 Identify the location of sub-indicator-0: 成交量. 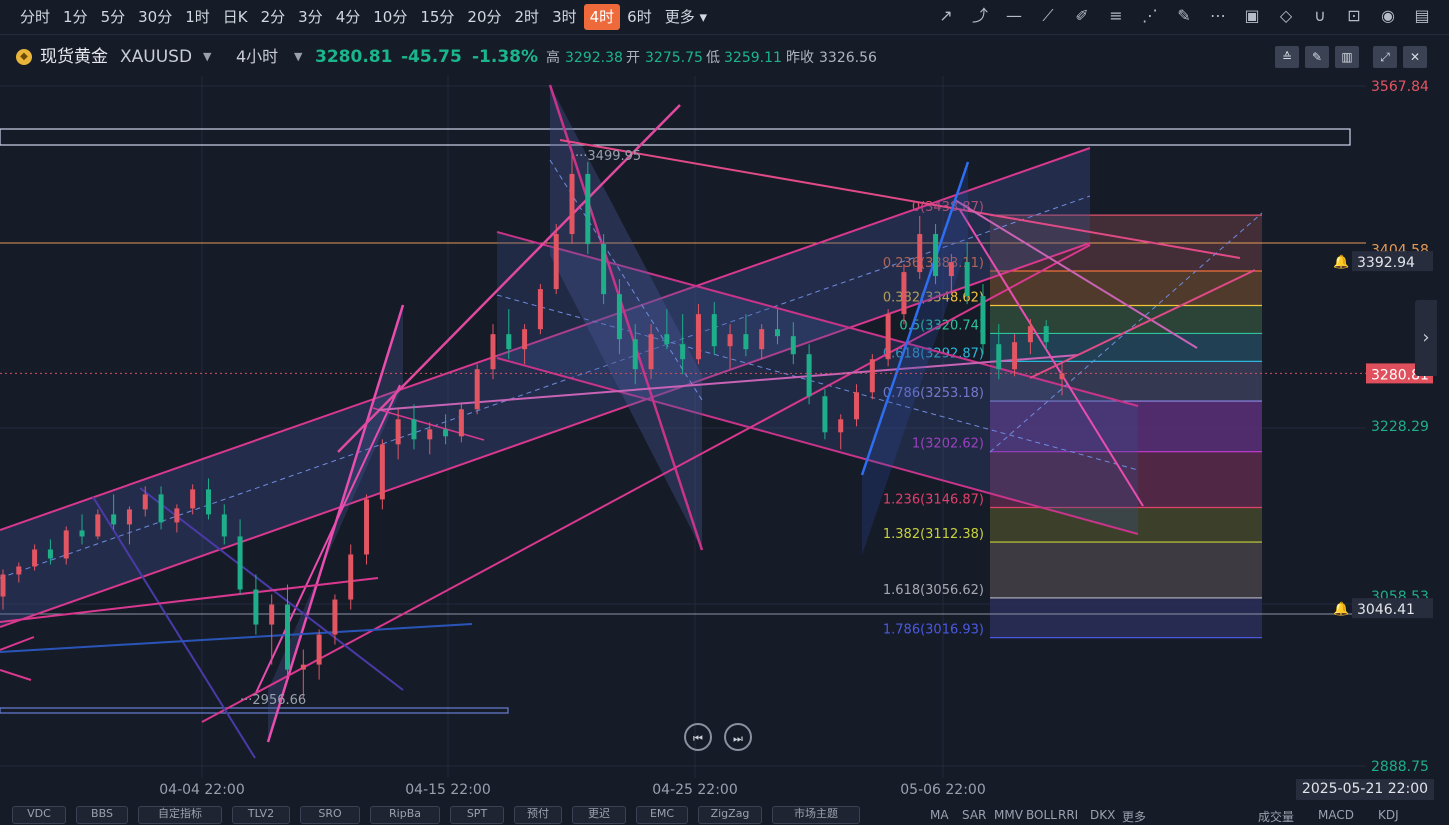
(1276, 816).